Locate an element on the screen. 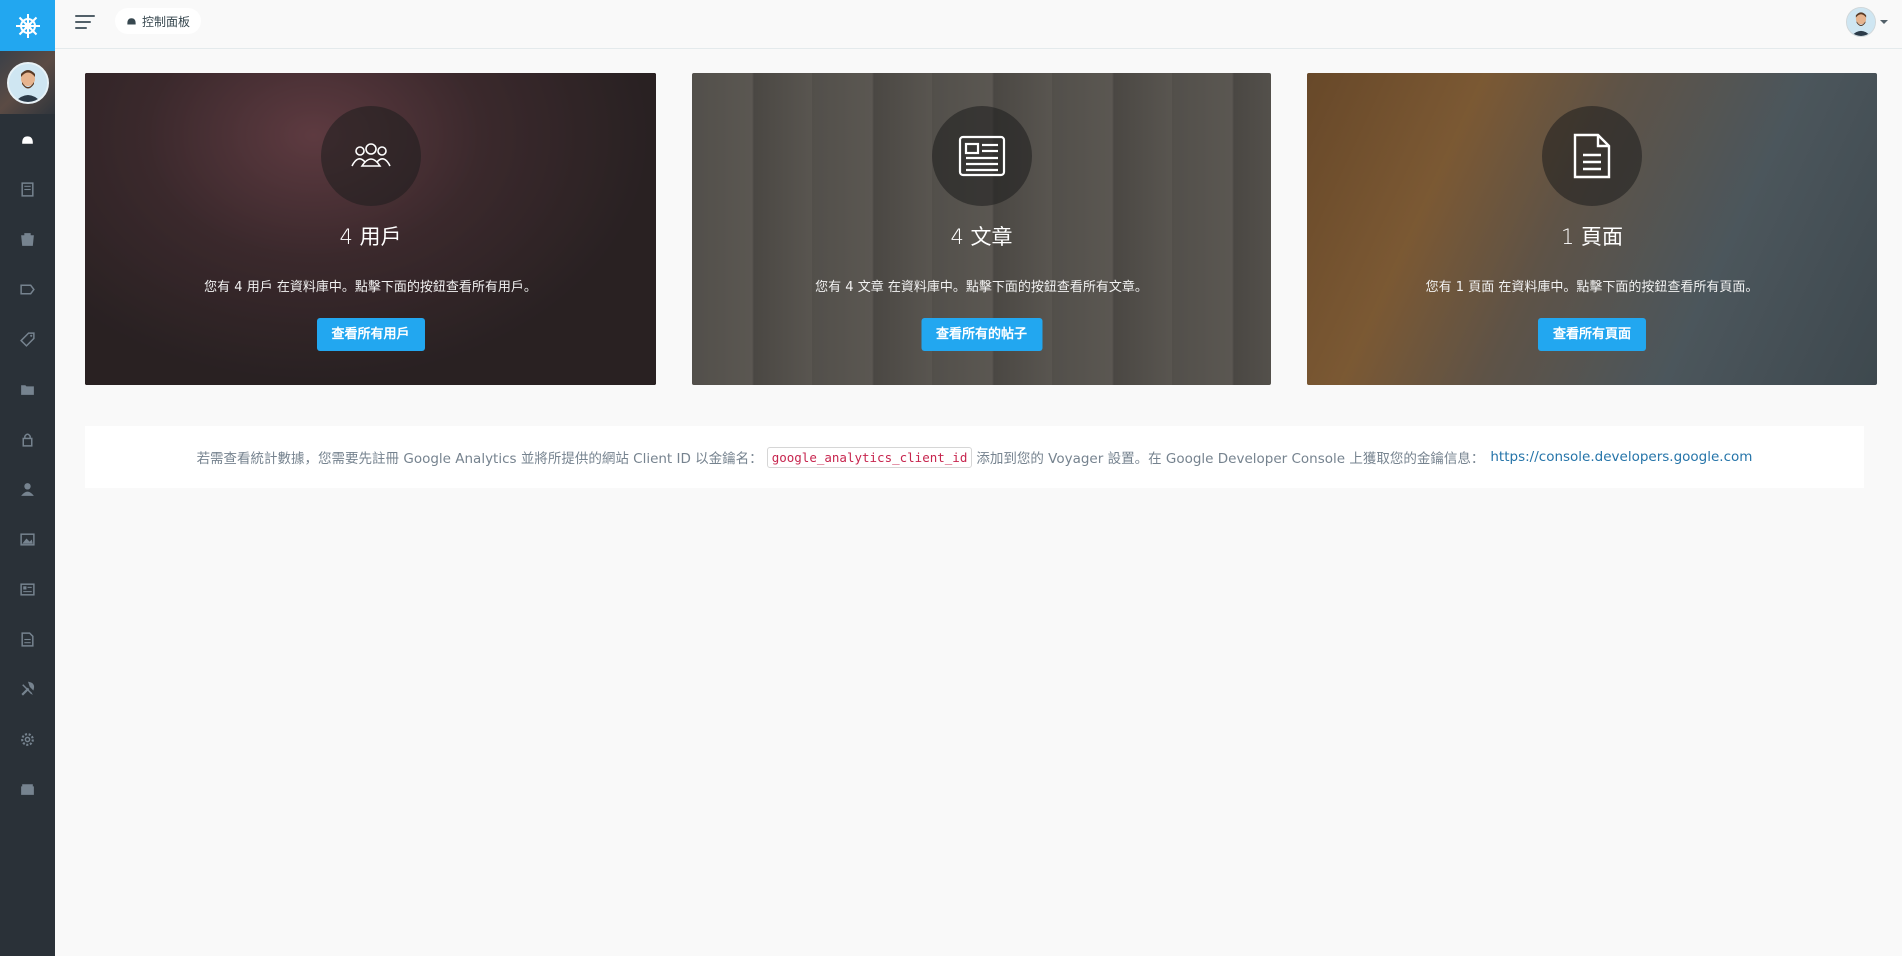 The width and height of the screenshot is (1902, 956). sidebar is located at coordinates (27, 478).